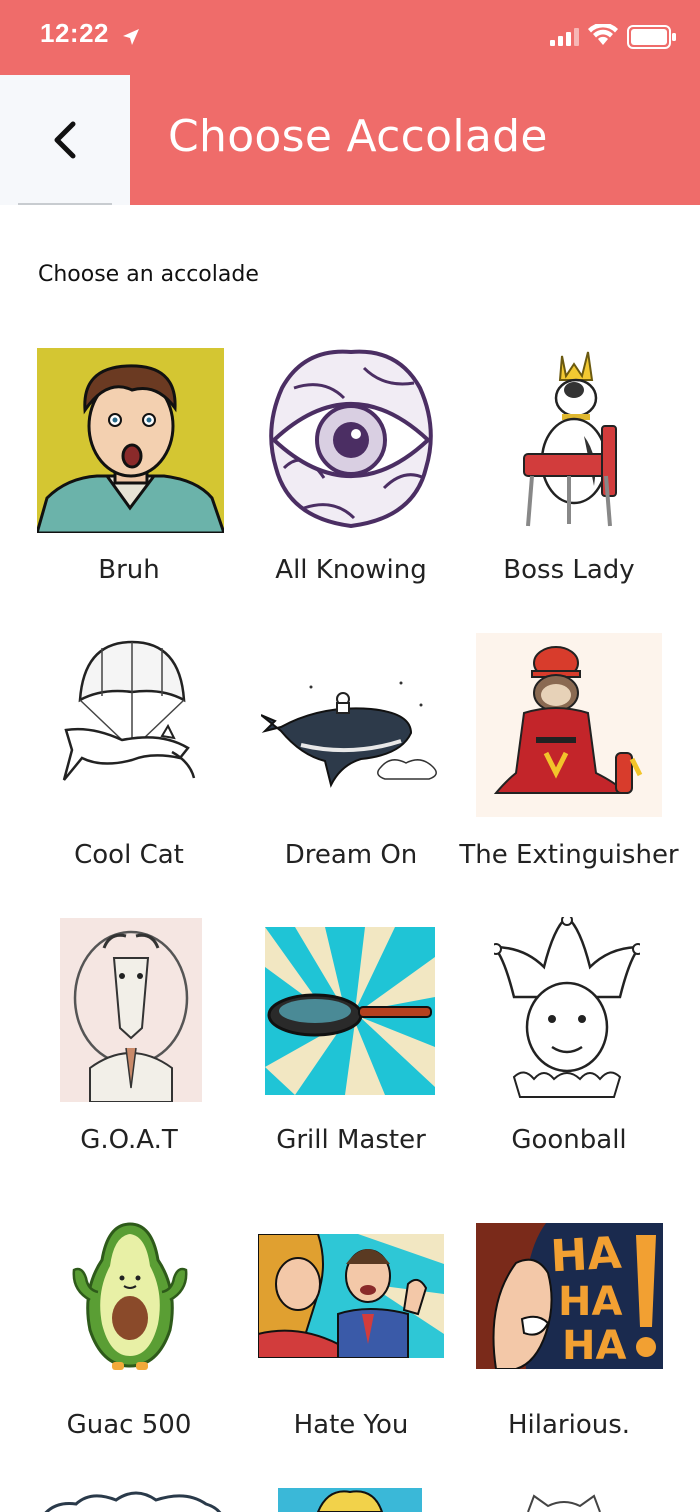 The width and height of the screenshot is (700, 1512). I want to click on accolade-goat: G.O.A.T, so click(129, 1035).